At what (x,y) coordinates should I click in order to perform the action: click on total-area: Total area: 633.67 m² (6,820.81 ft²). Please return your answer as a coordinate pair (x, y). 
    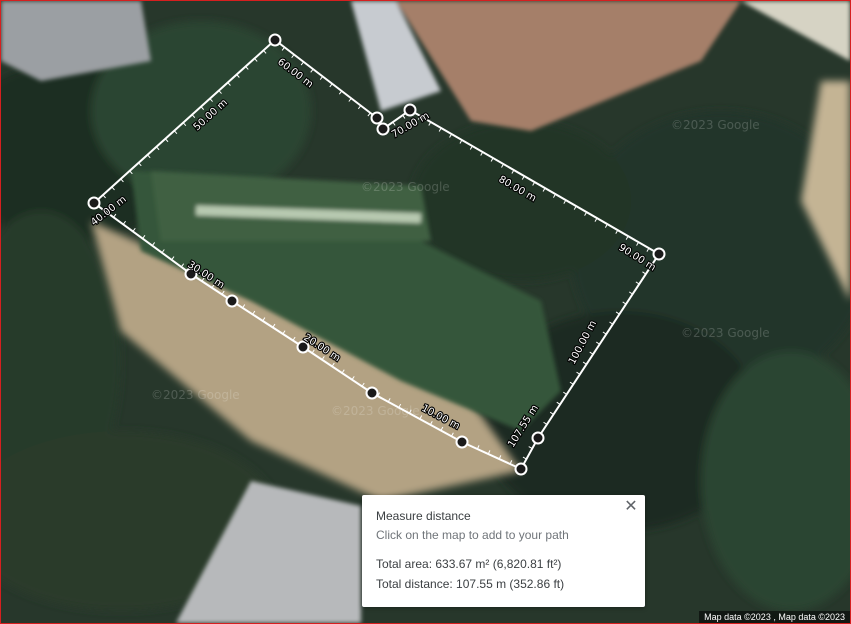
    Looking at the image, I should click on (469, 564).